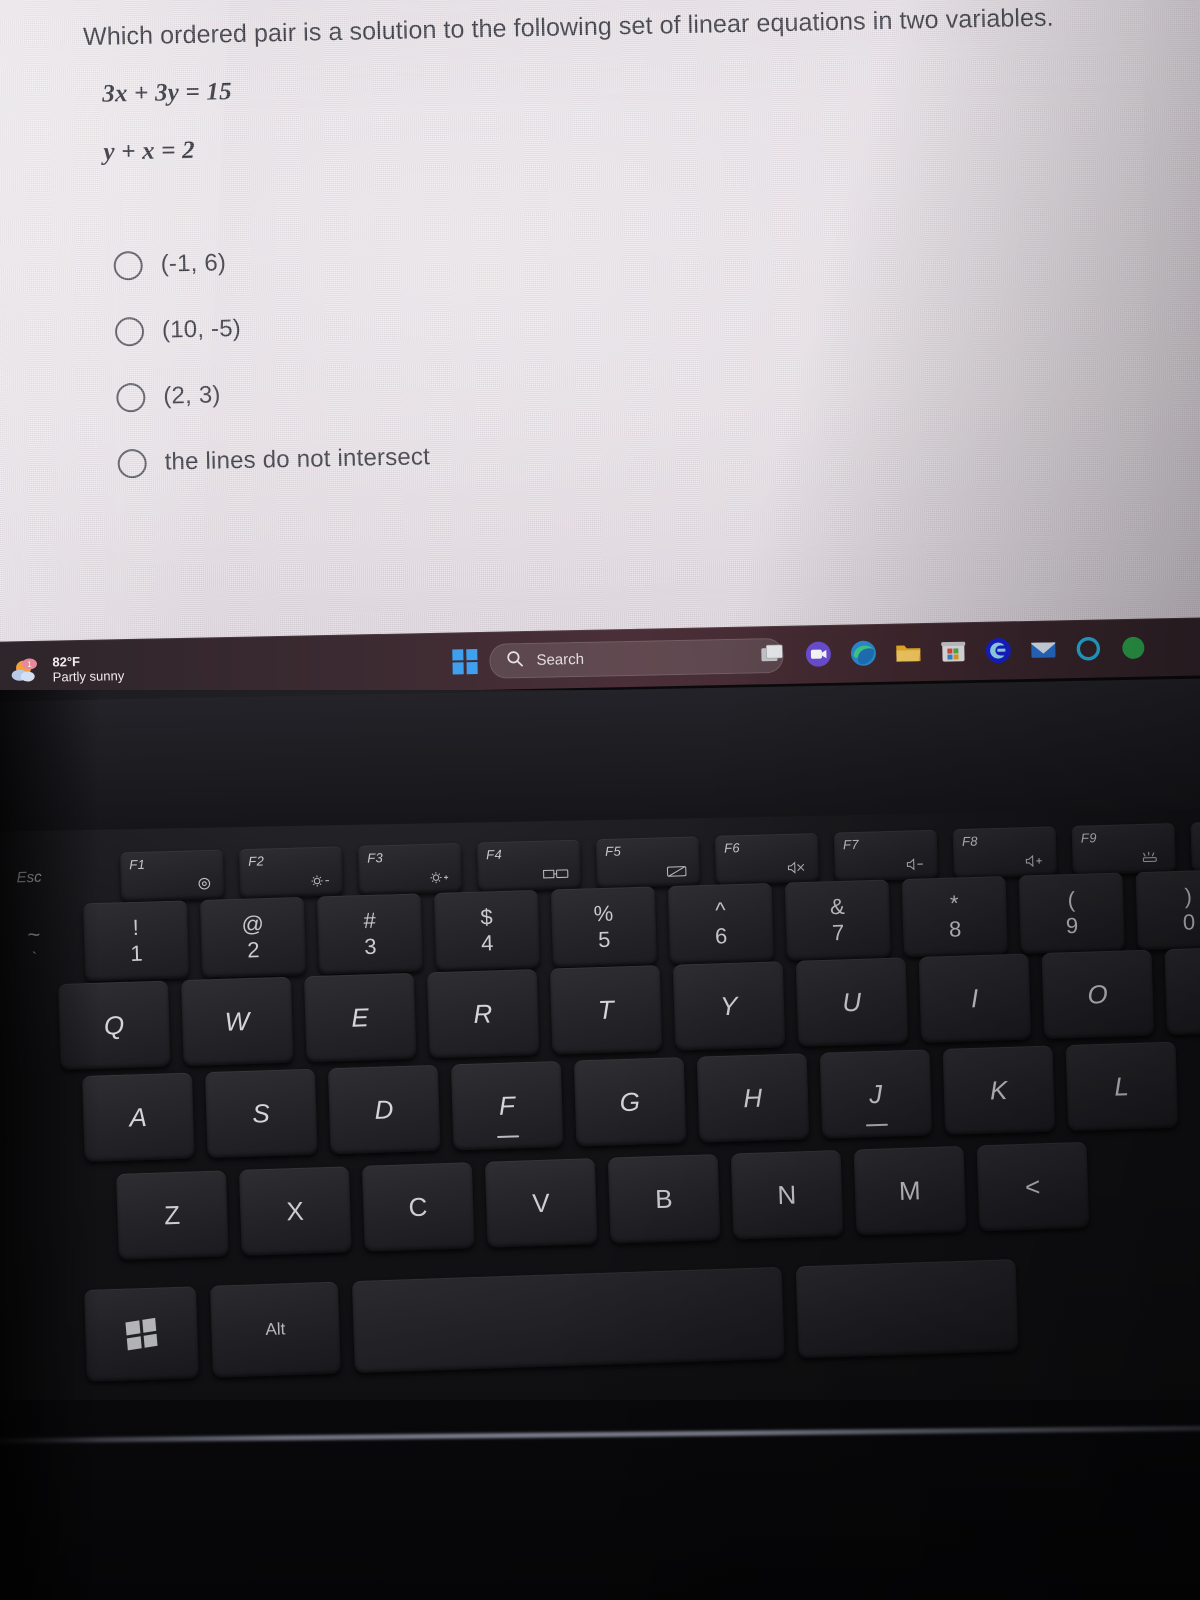 The width and height of the screenshot is (1200, 1600). I want to click on key-b: B, so click(664, 1199).